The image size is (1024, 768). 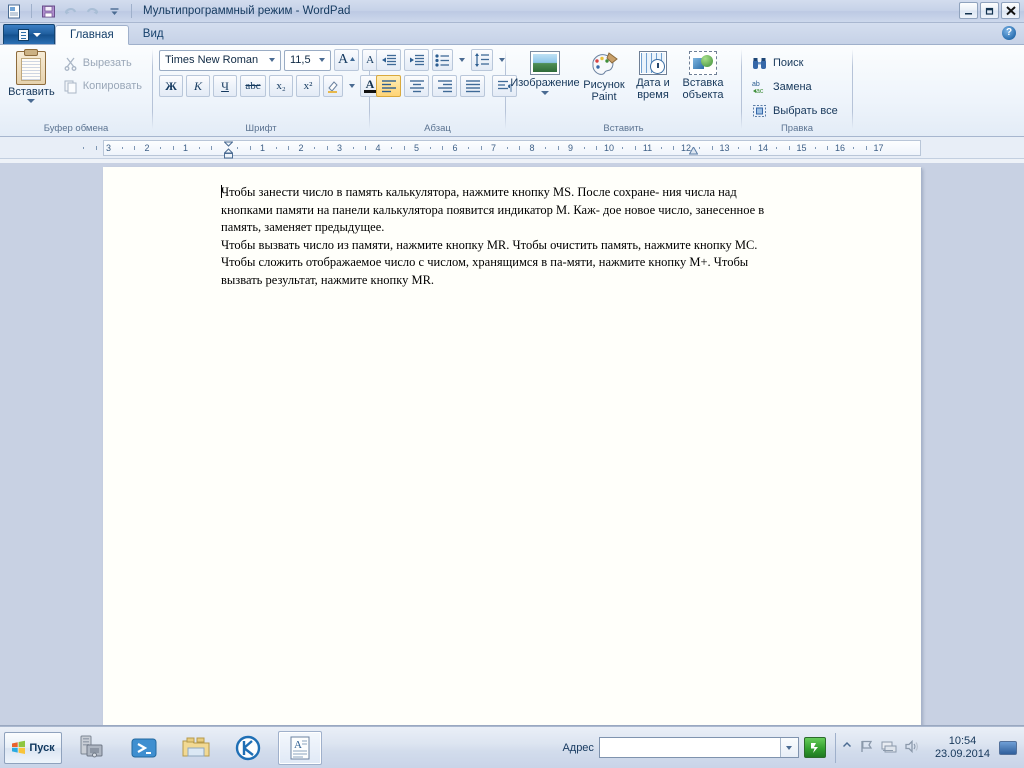 I want to click on italic-button: К, so click(x=198, y=86).